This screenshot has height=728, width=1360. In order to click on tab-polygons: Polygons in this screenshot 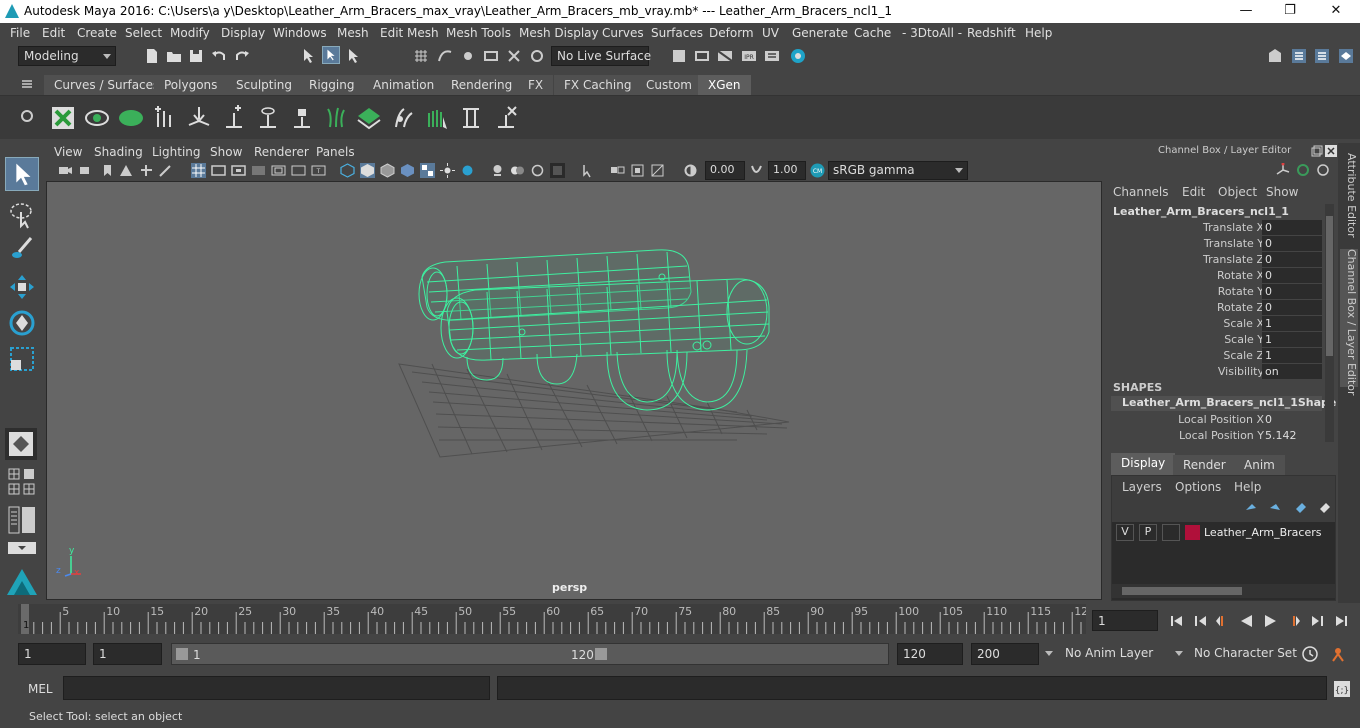, I will do `click(191, 85)`.